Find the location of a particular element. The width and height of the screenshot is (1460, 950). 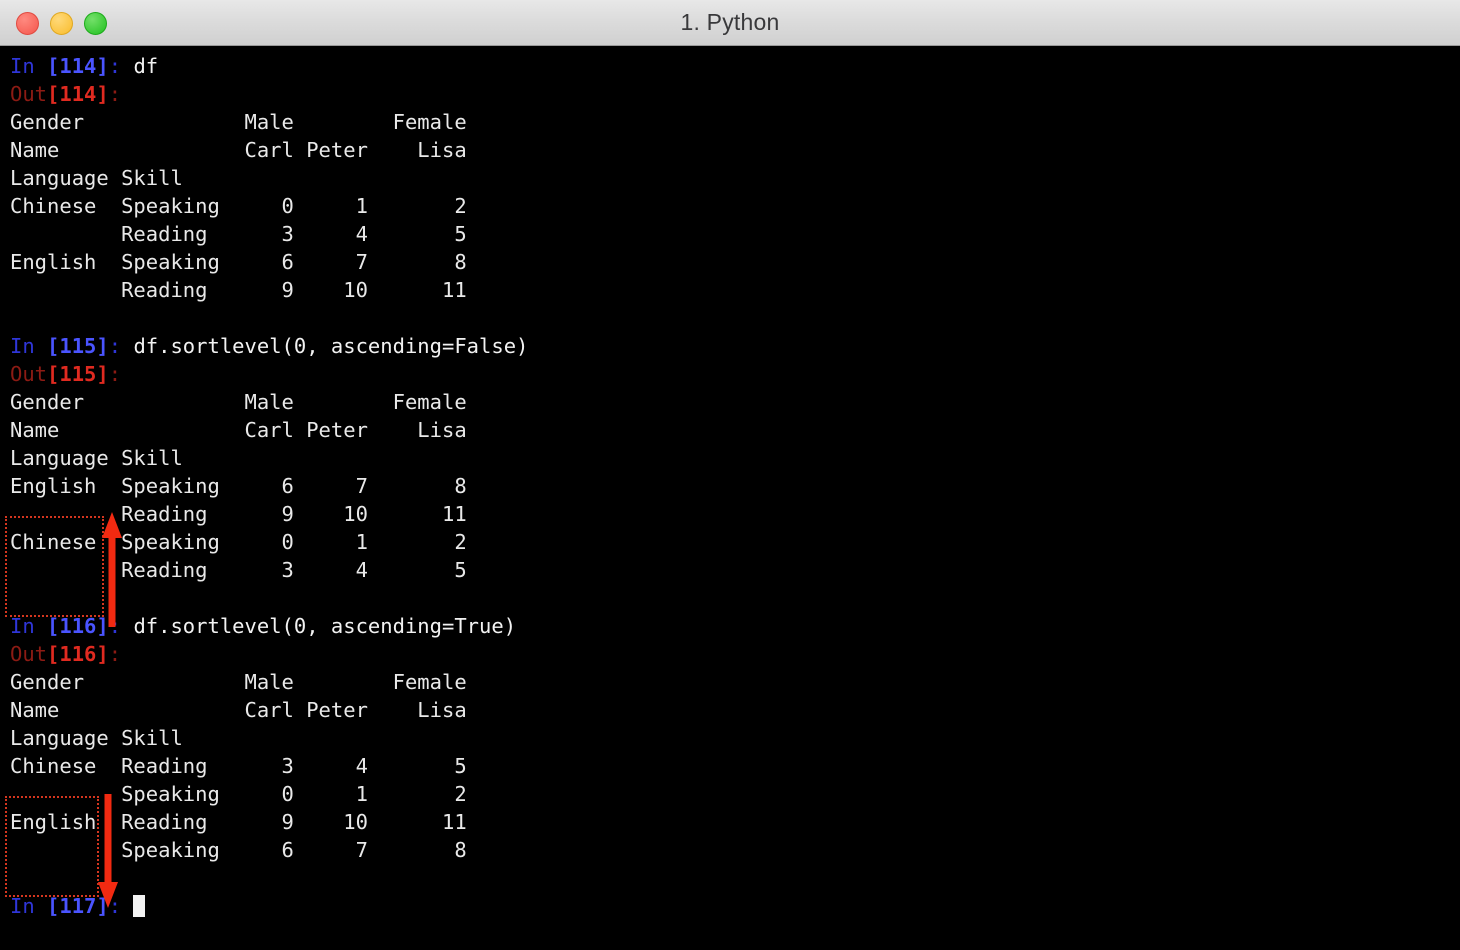

output-prompt-line: Out[116]: is located at coordinates (730, 654).